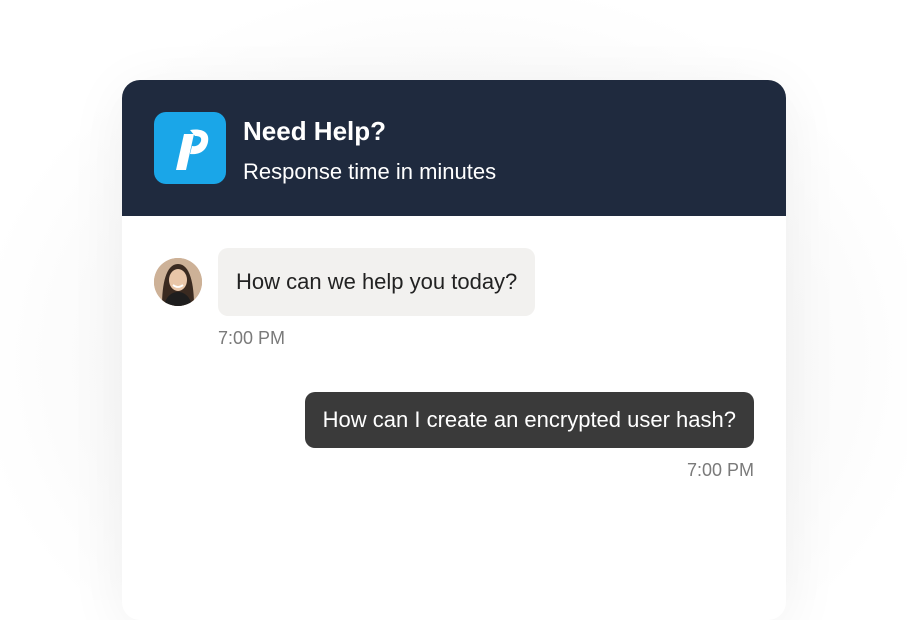  Describe the element at coordinates (178, 282) in the screenshot. I see `agent-avatar` at that location.